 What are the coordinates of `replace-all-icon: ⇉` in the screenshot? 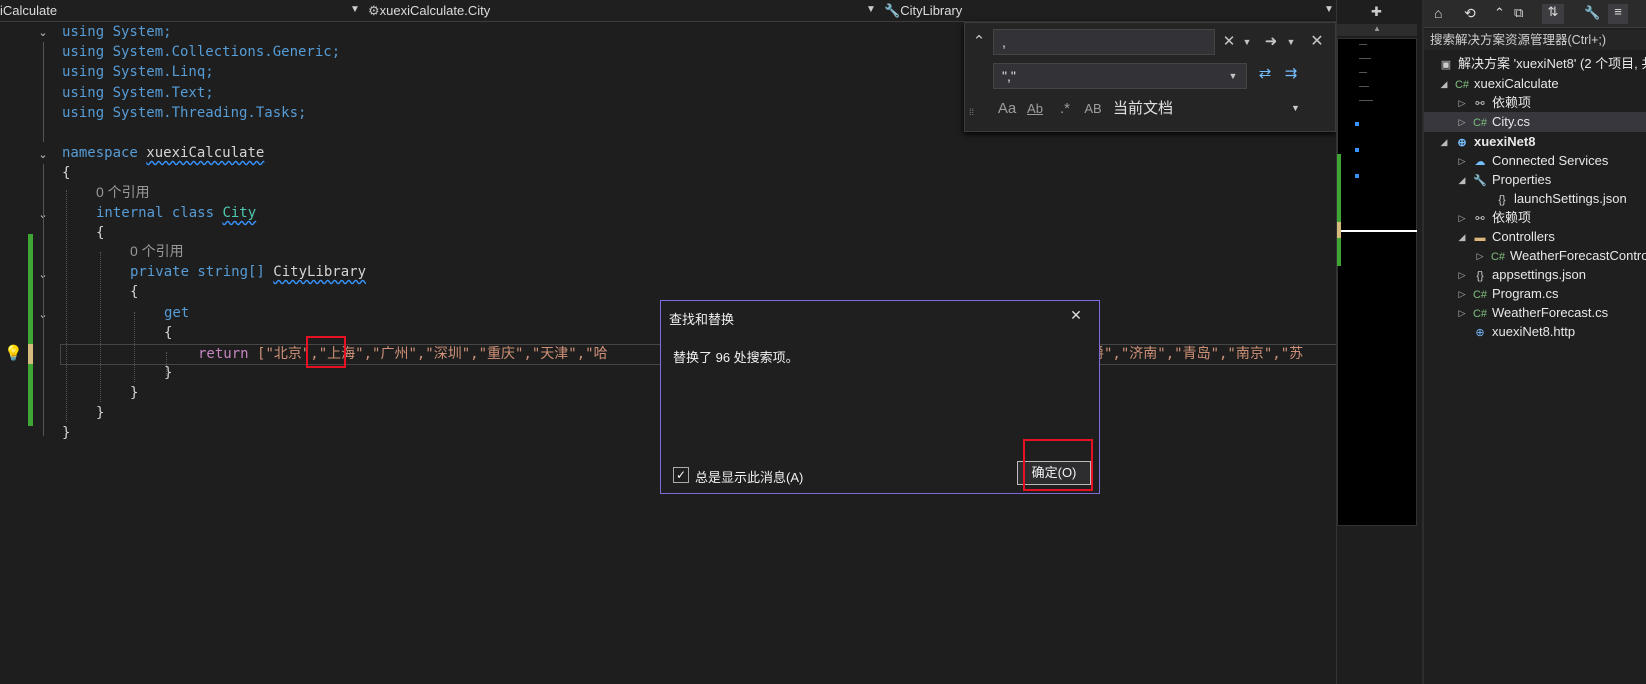 It's located at (1291, 74).